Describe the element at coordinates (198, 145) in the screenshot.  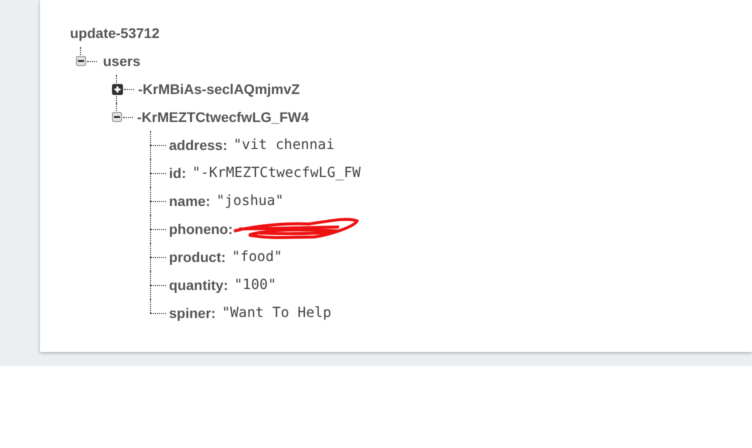
I see `field-key: address:` at that location.